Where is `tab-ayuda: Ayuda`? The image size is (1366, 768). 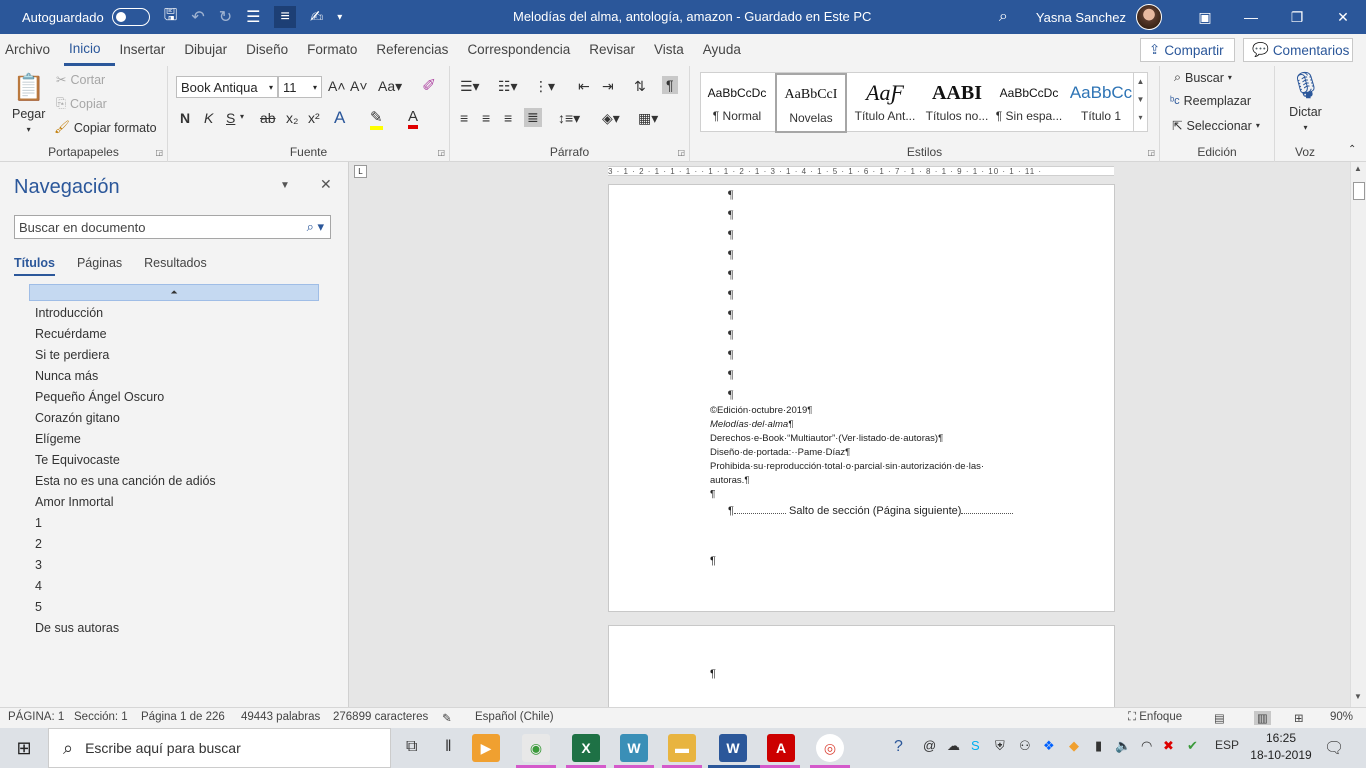 tab-ayuda: Ayuda is located at coordinates (726, 50).